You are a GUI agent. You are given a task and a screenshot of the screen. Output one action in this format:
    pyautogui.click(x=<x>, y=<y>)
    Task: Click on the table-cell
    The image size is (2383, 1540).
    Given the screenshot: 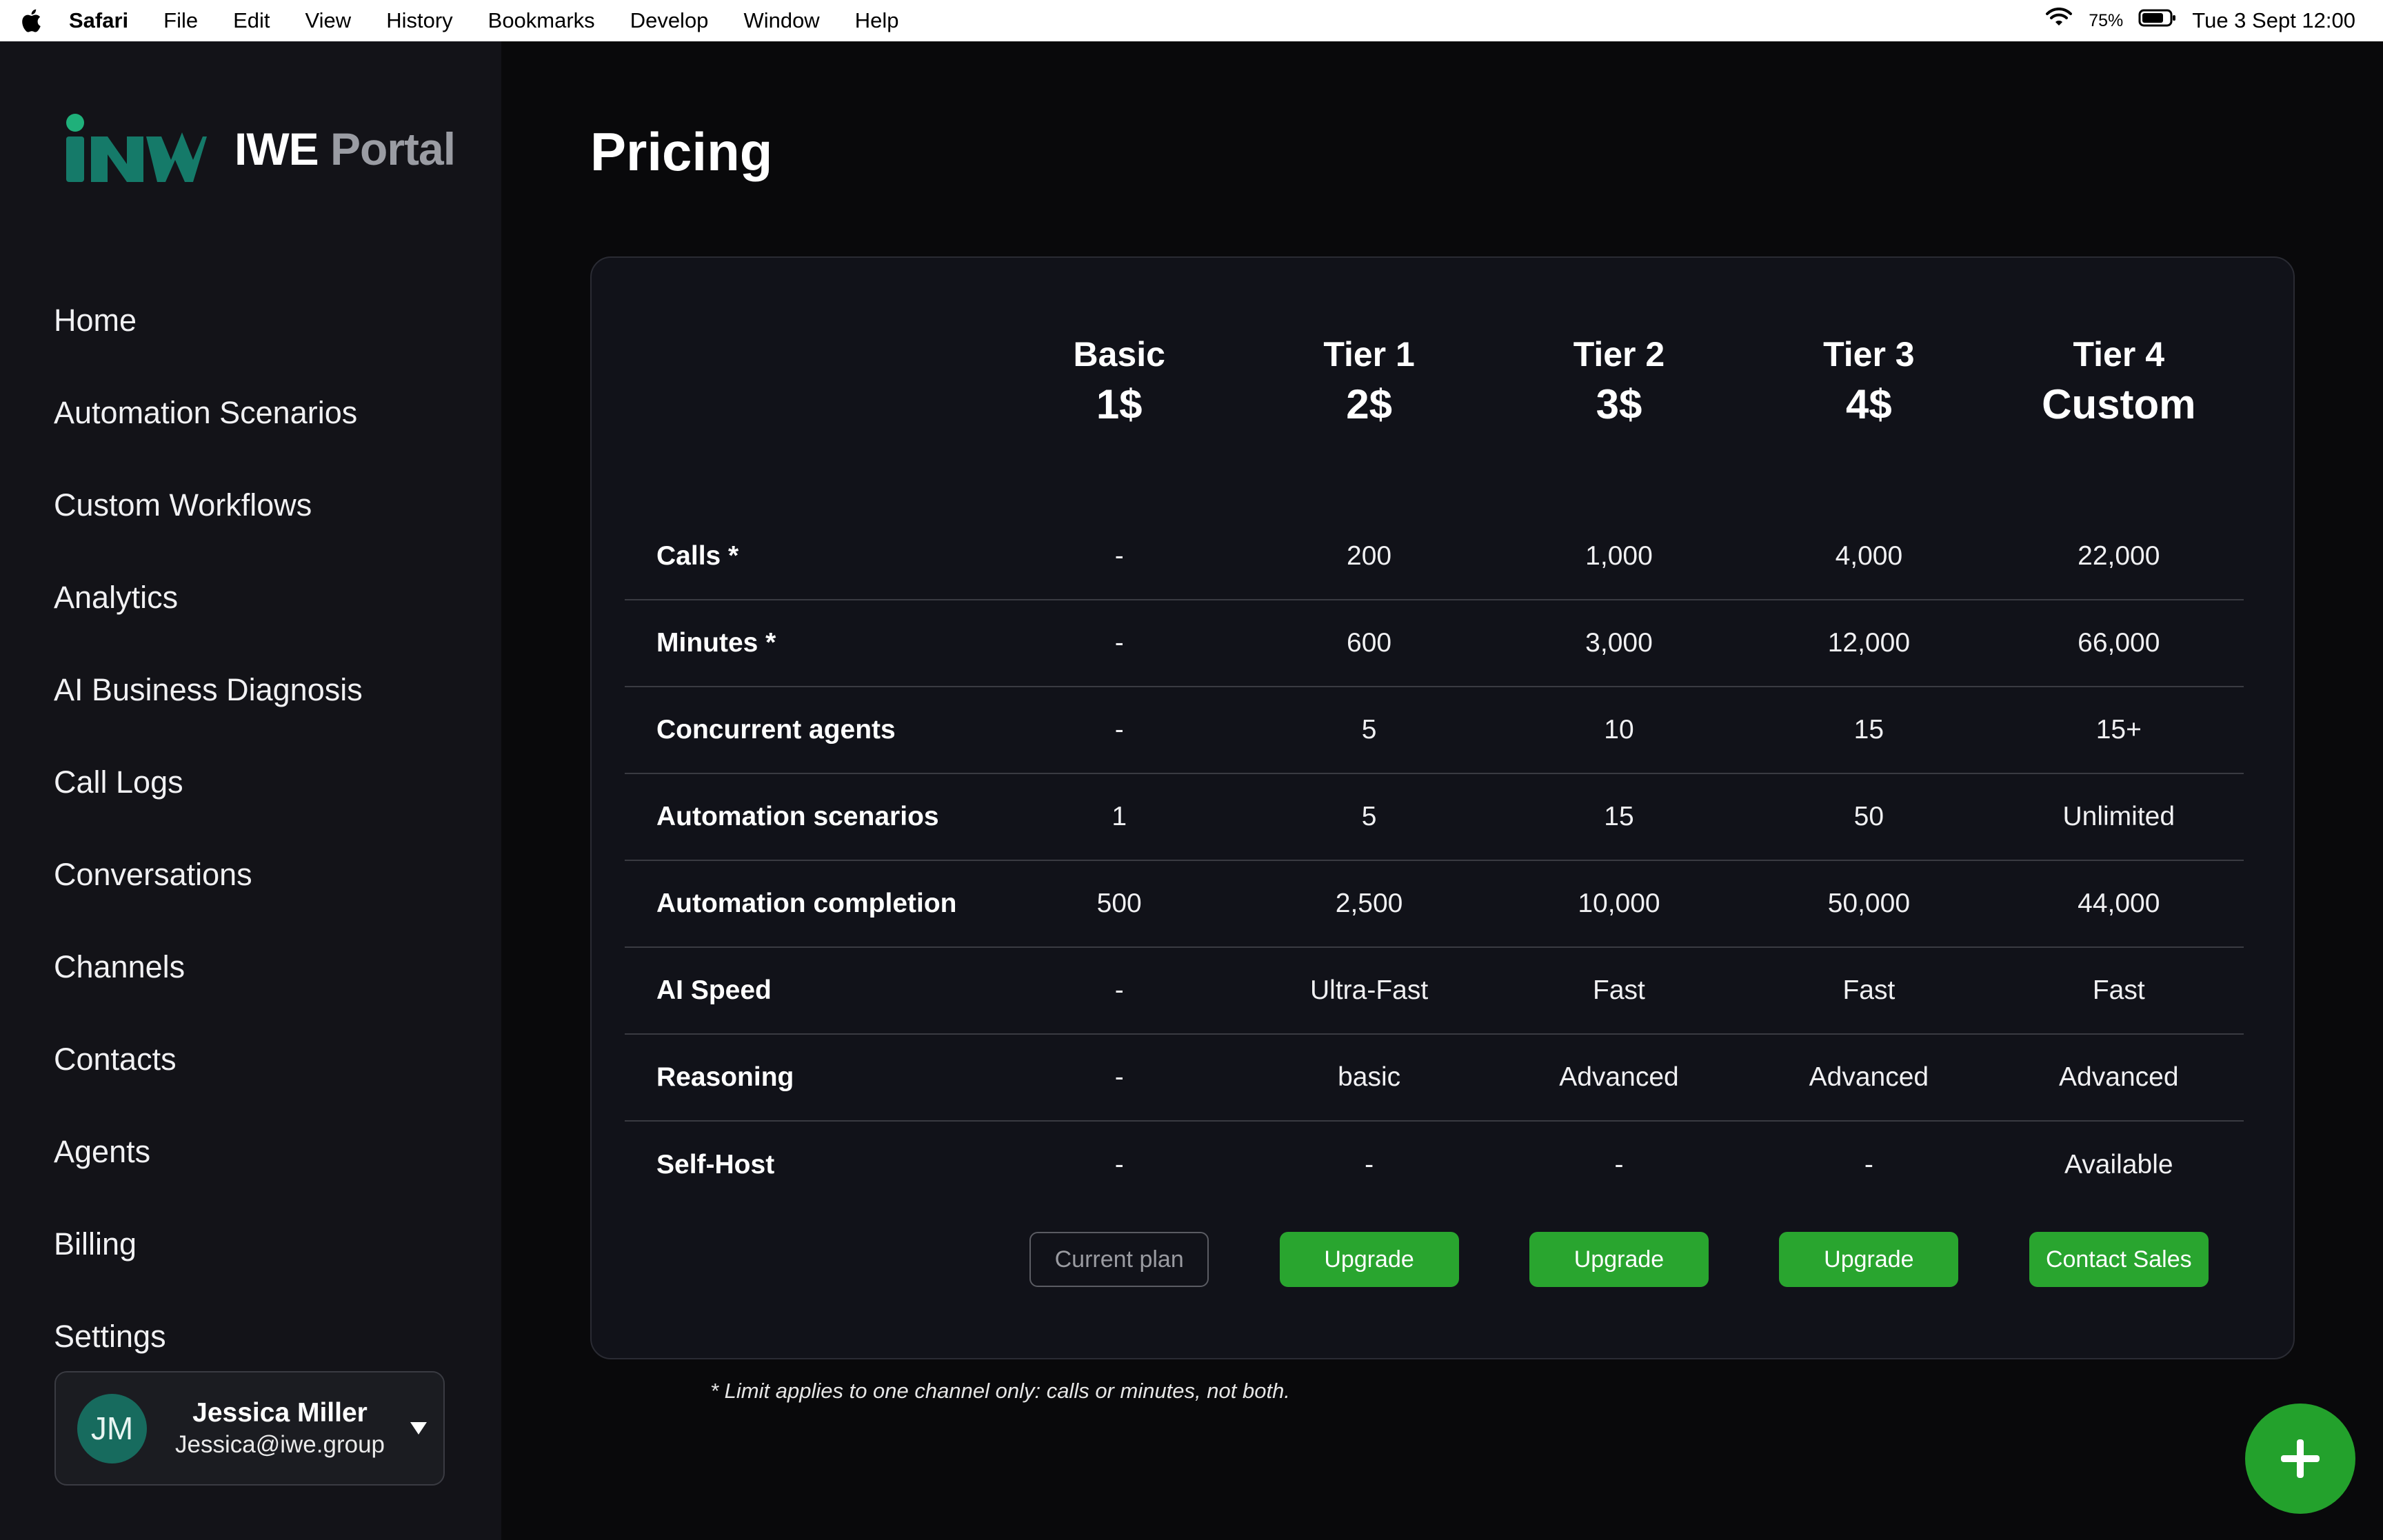 What is the action you would take?
    pyautogui.click(x=809, y=1259)
    